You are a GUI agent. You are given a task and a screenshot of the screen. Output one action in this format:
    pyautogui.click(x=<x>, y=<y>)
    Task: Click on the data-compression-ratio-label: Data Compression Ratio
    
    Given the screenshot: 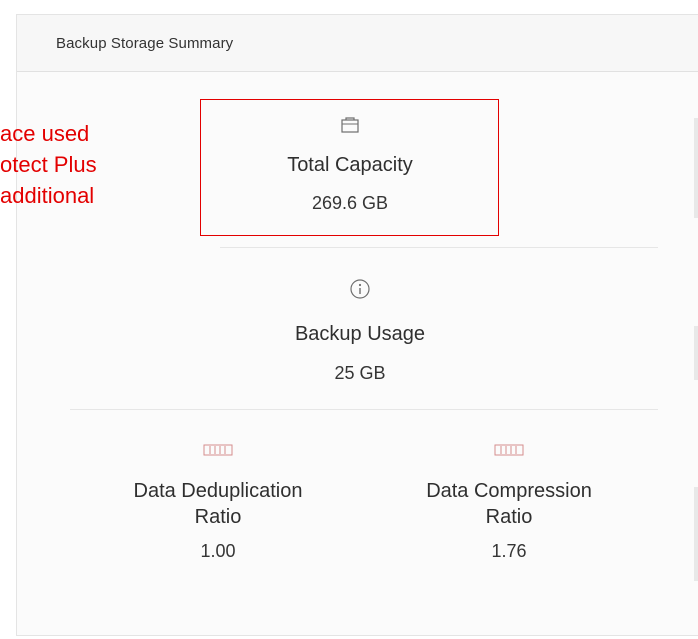 What is the action you would take?
    pyautogui.click(x=509, y=504)
    